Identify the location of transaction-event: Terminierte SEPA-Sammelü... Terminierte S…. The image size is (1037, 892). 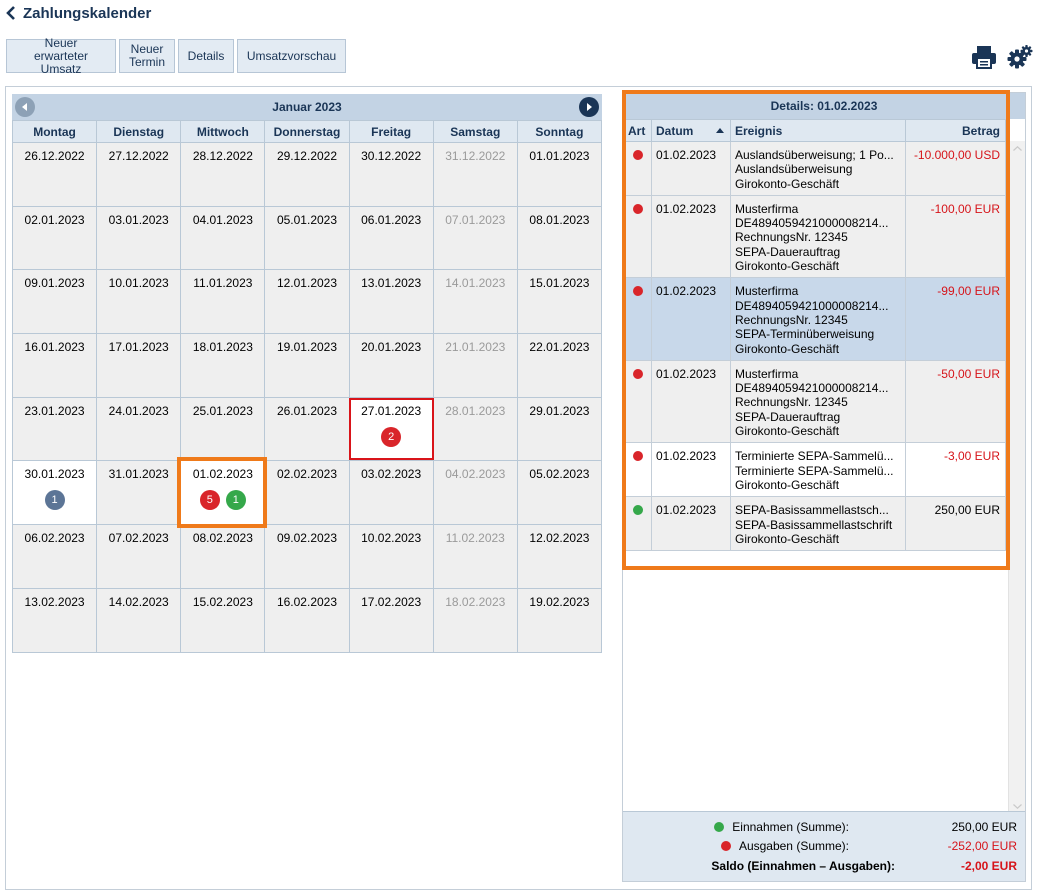
(818, 470).